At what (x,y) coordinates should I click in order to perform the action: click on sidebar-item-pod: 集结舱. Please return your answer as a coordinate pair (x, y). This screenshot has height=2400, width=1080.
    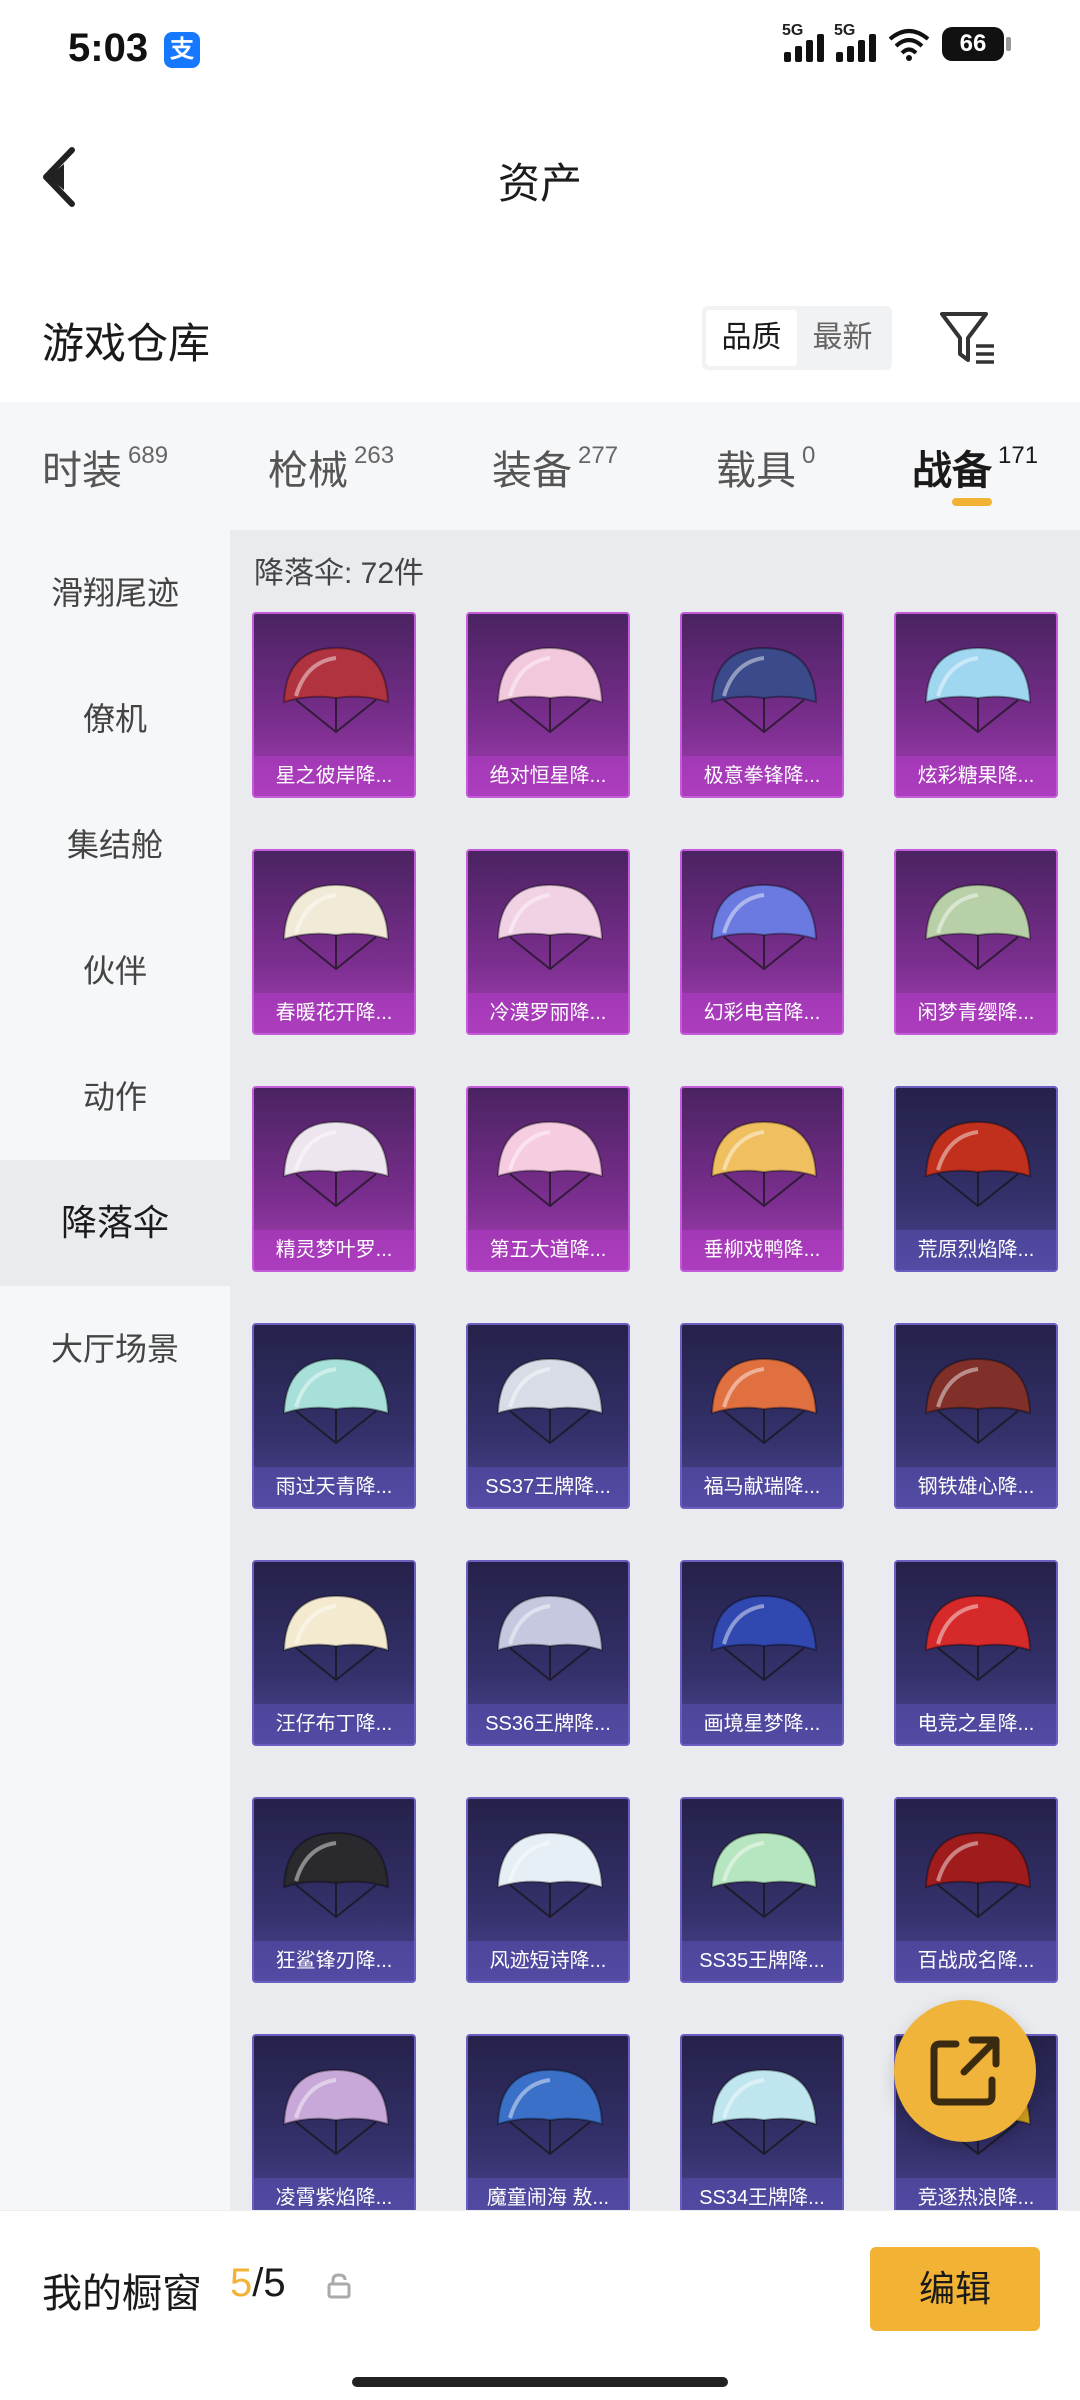
    Looking at the image, I should click on (115, 845).